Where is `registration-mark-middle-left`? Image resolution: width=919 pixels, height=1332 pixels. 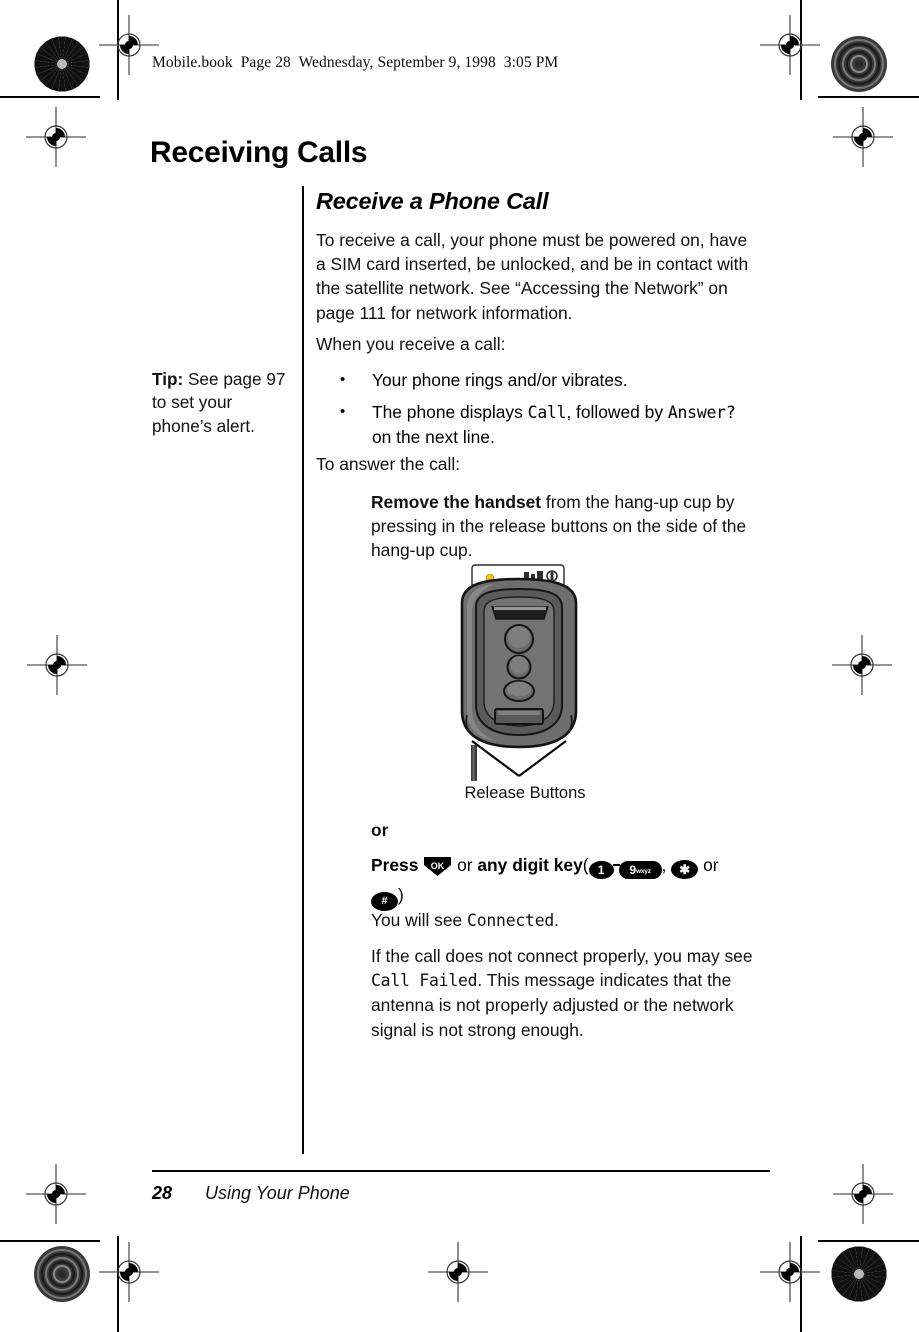 registration-mark-middle-left is located at coordinates (57, 665).